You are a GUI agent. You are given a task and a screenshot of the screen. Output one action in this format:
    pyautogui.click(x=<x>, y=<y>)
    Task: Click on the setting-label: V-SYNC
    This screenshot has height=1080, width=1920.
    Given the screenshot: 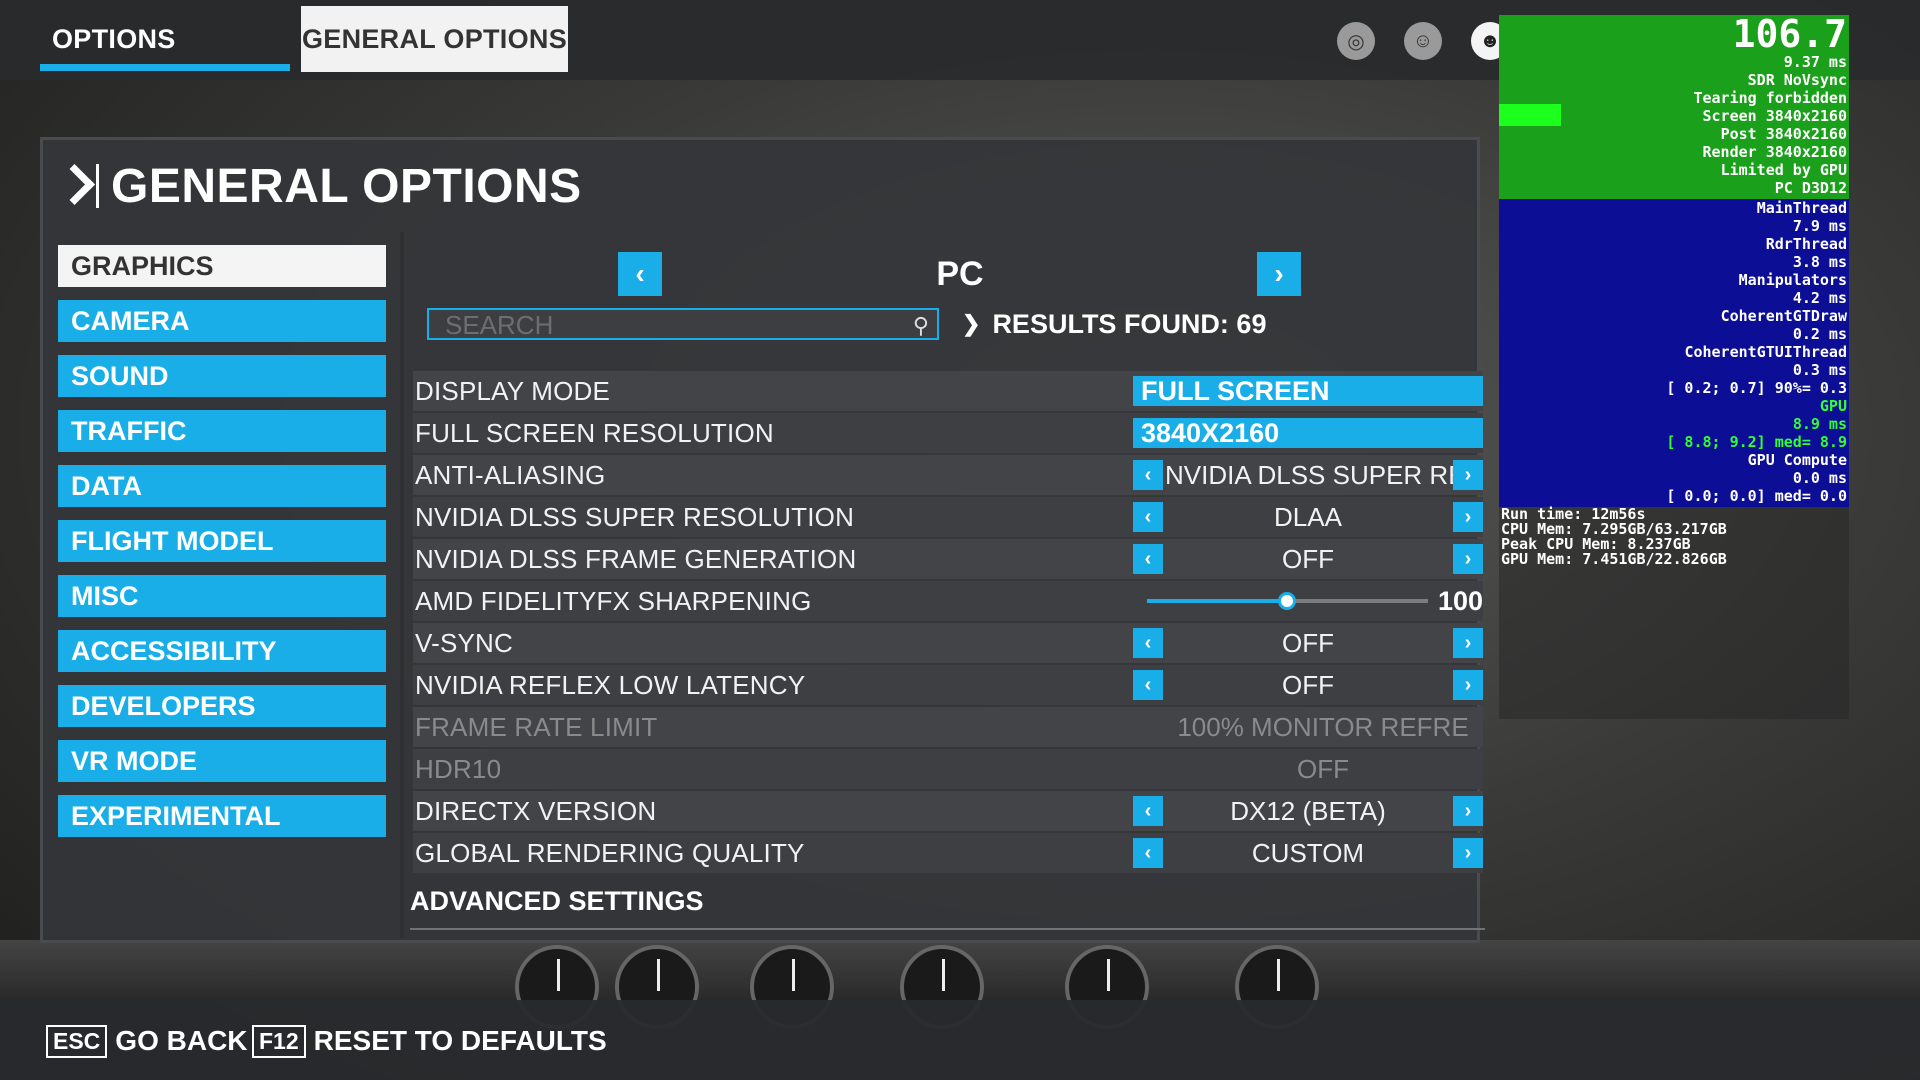 What is the action you would take?
    pyautogui.click(x=464, y=642)
    